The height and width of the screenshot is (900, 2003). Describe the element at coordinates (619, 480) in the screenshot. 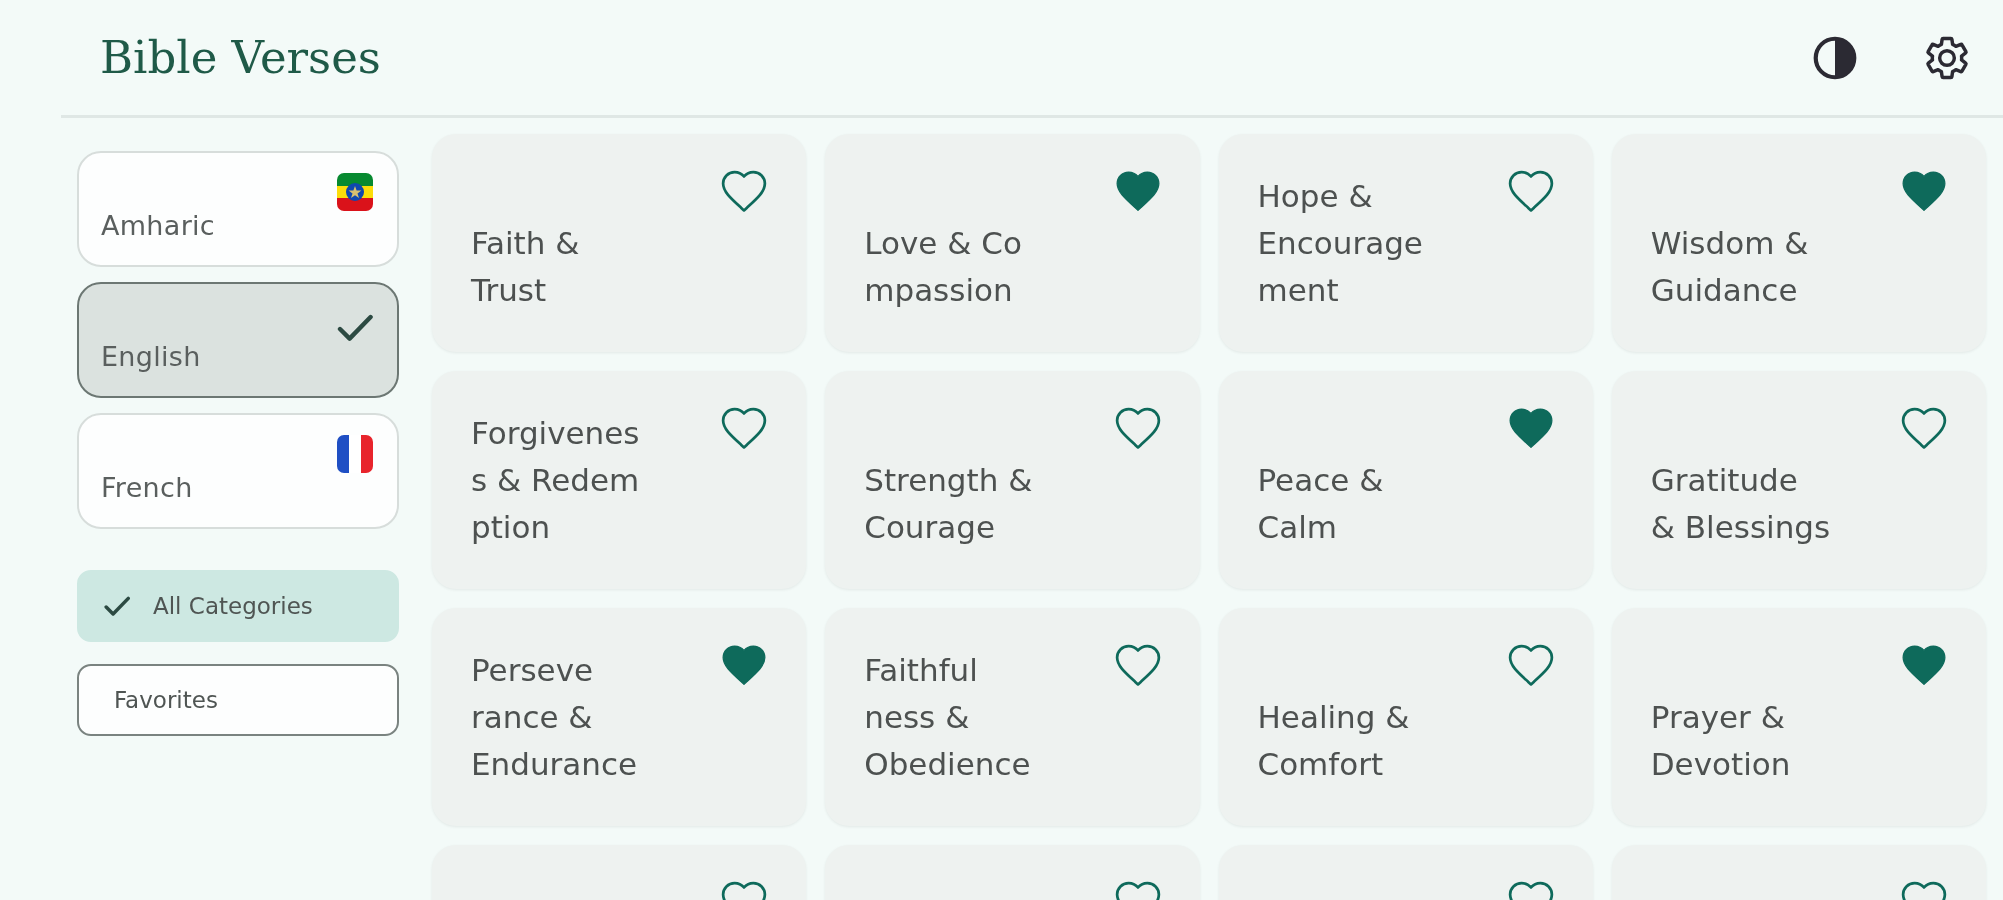

I see `category-card: Forgivenes s & Redem ption` at that location.